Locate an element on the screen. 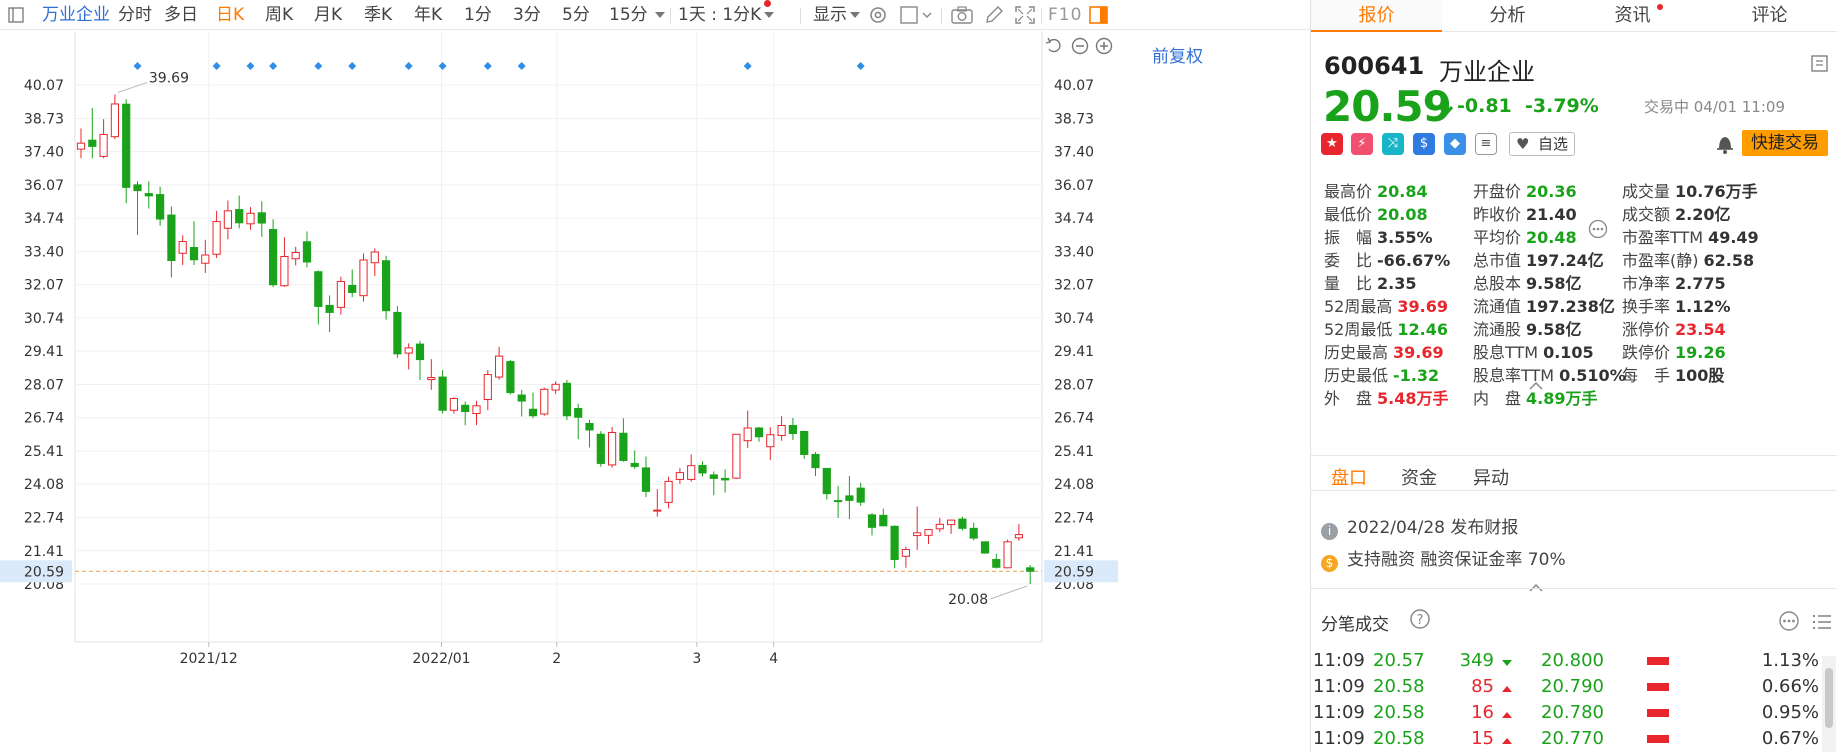 This screenshot has height=752, width=1837. stat-value: 1.12% is located at coordinates (1703, 306).